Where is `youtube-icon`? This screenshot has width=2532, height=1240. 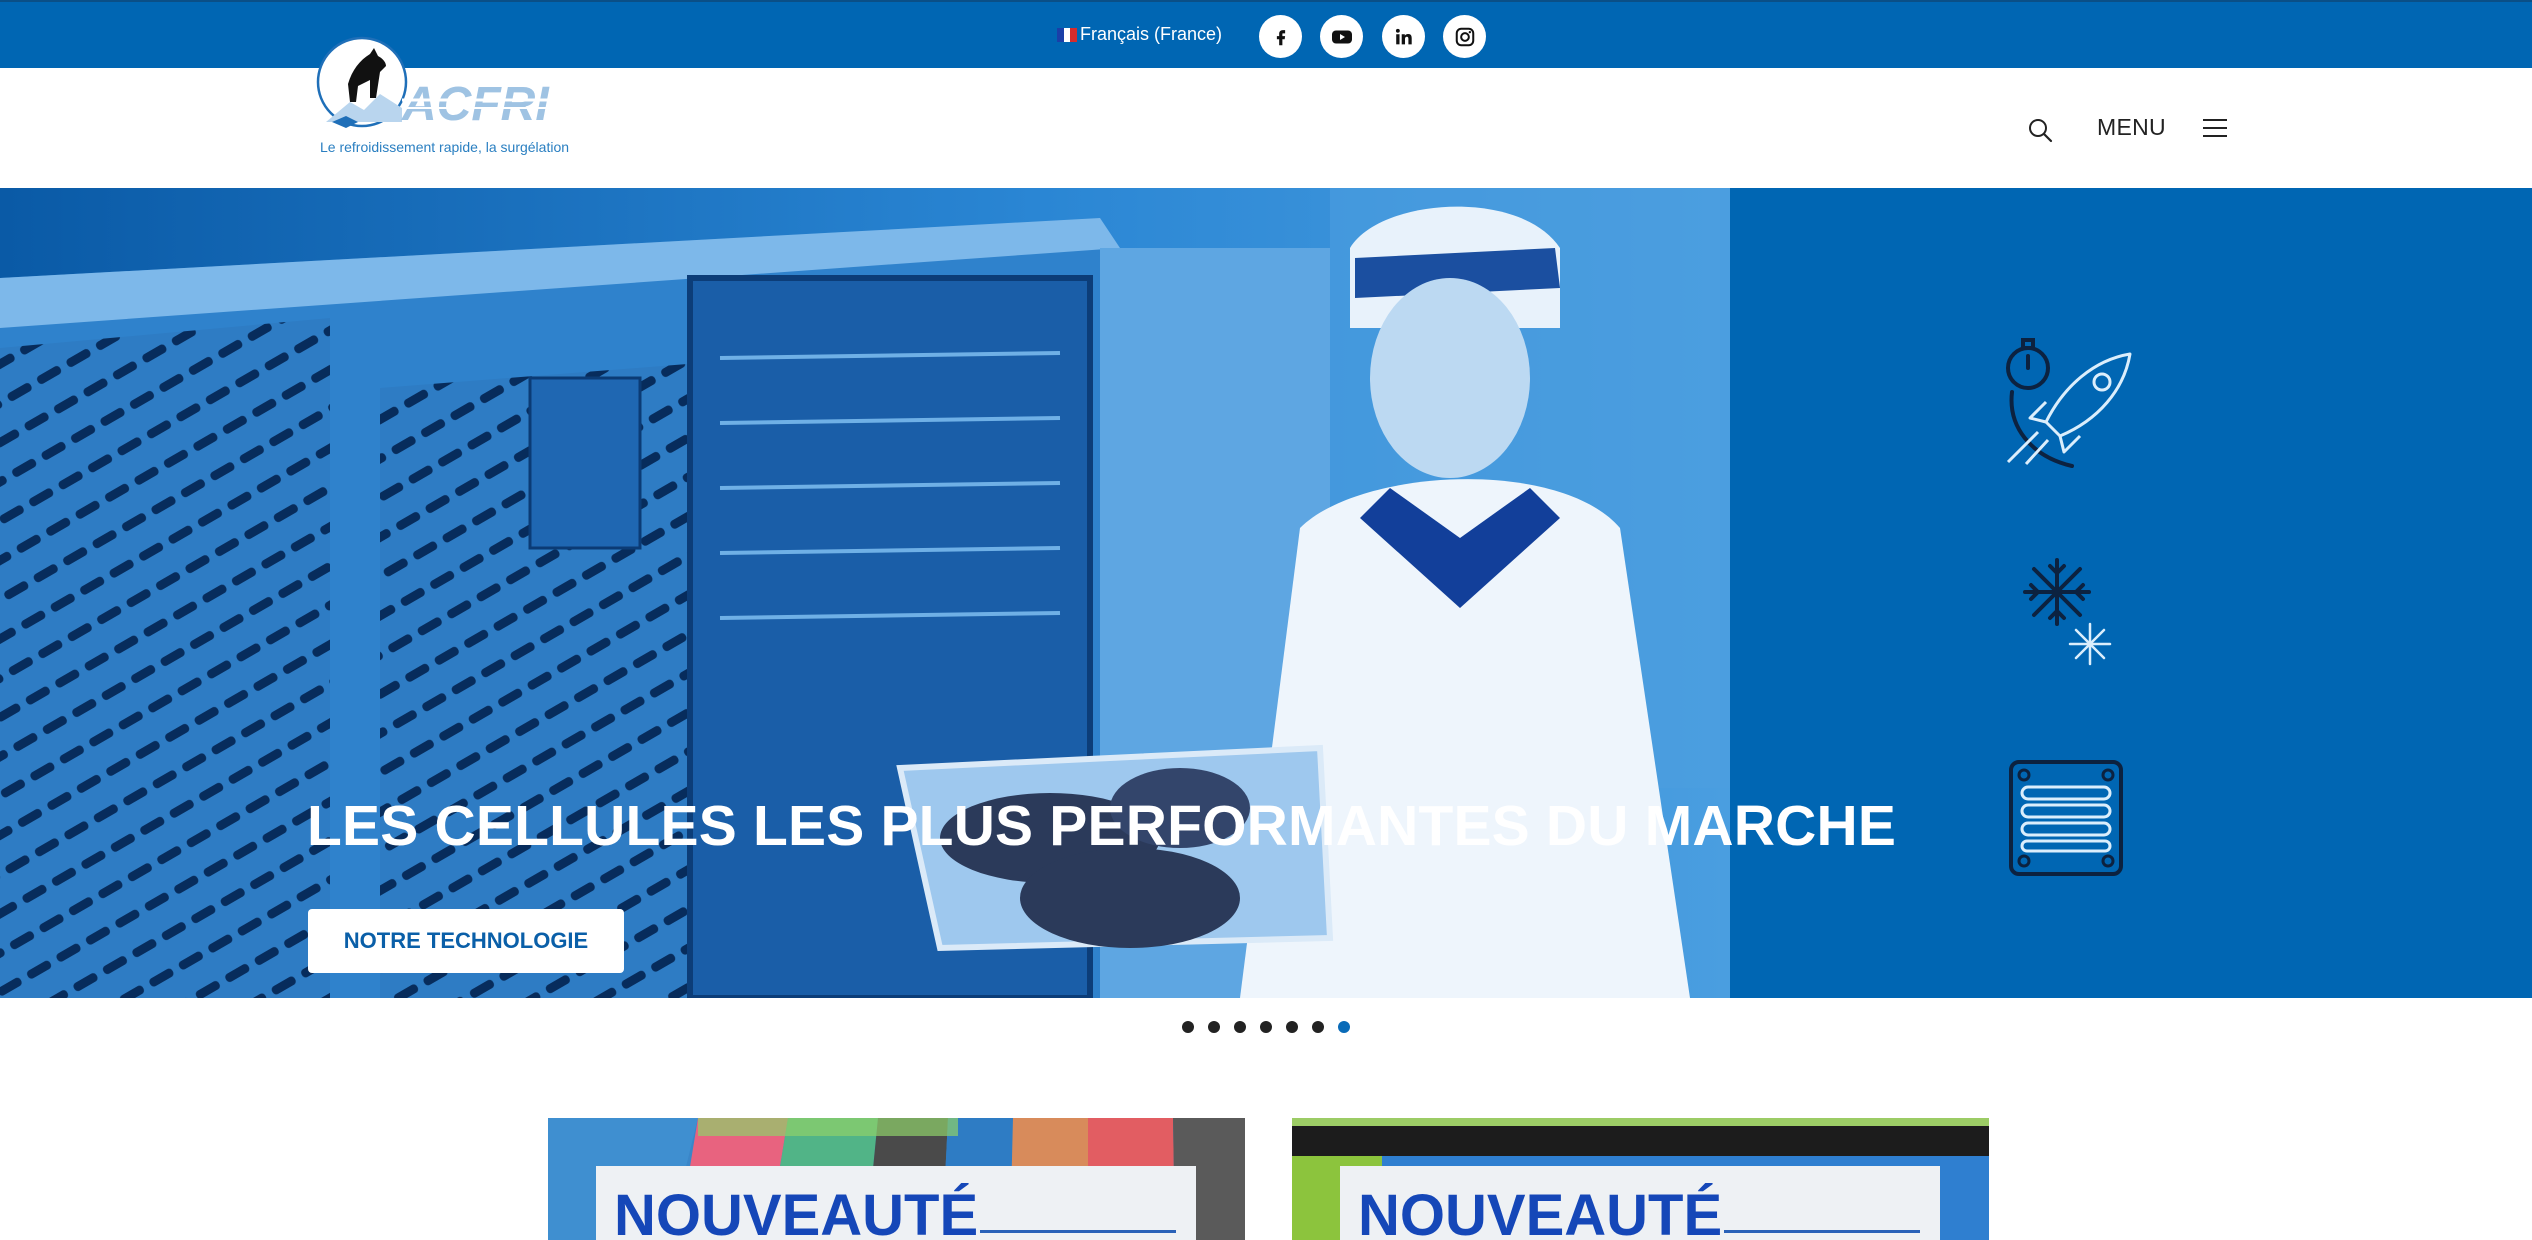 youtube-icon is located at coordinates (1341, 36).